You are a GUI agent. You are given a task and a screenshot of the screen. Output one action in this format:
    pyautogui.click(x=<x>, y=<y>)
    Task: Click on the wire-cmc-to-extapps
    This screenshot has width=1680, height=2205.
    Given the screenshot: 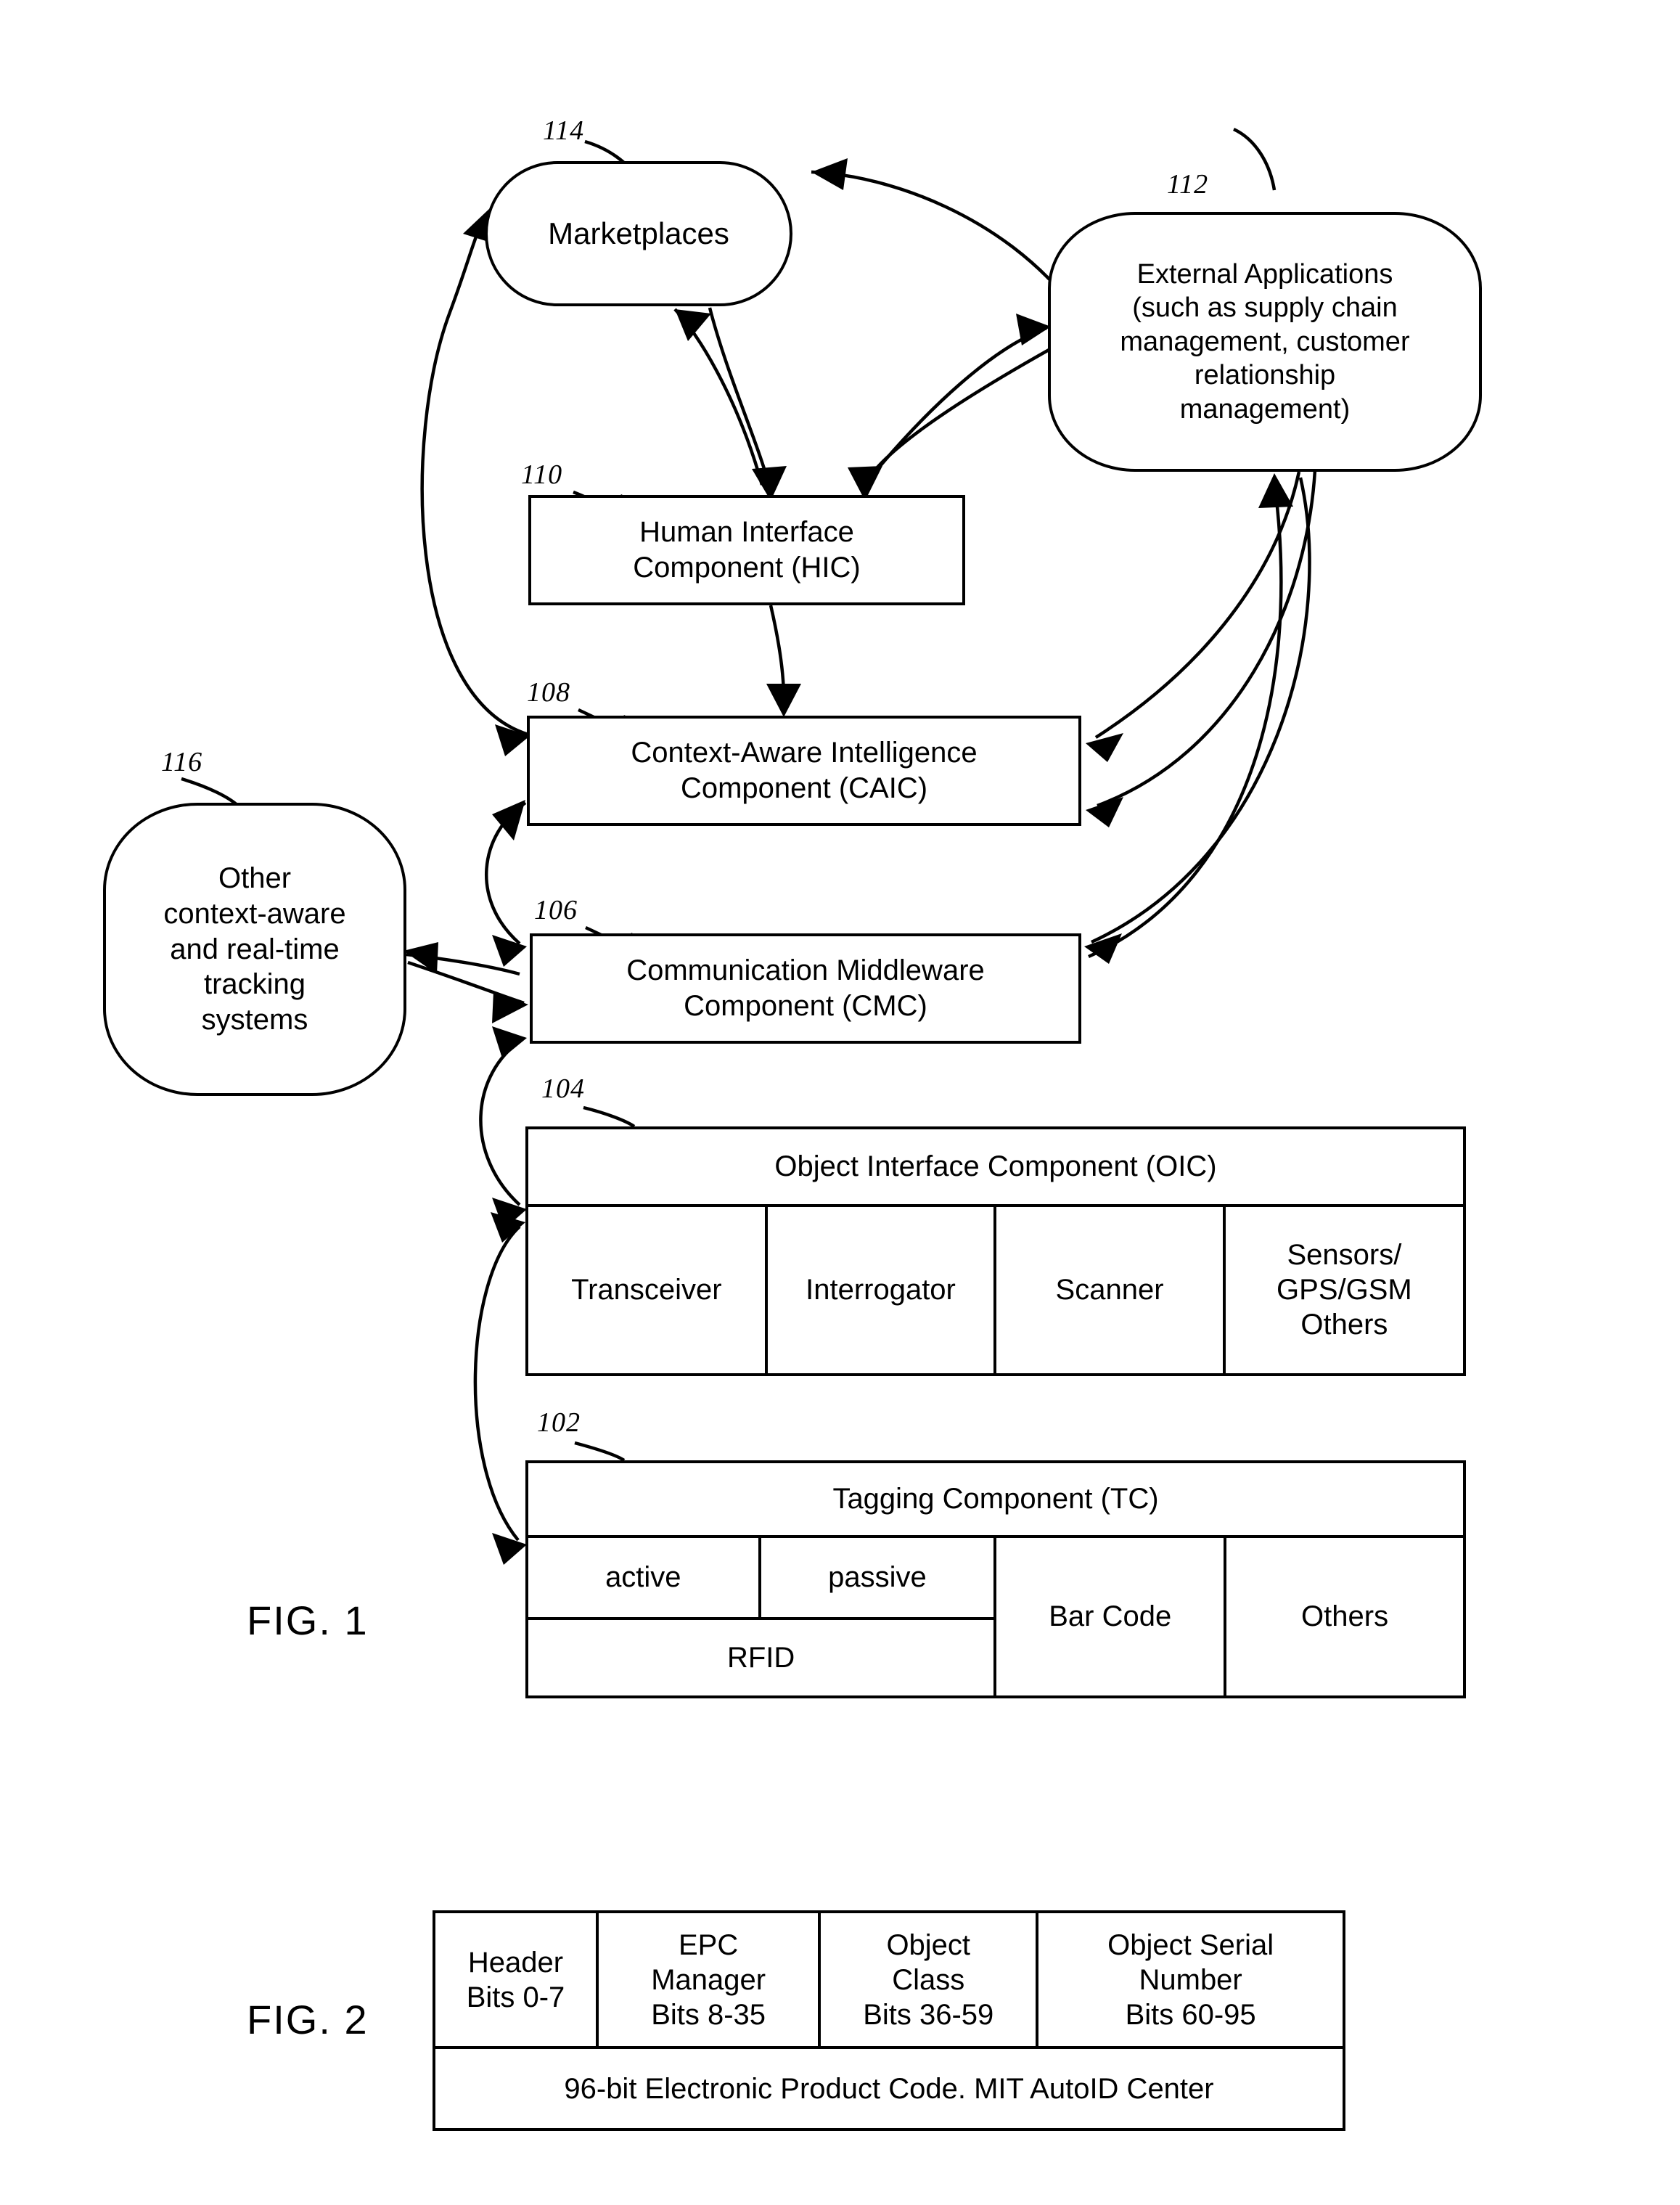 What is the action you would take?
    pyautogui.click(x=1186, y=726)
    